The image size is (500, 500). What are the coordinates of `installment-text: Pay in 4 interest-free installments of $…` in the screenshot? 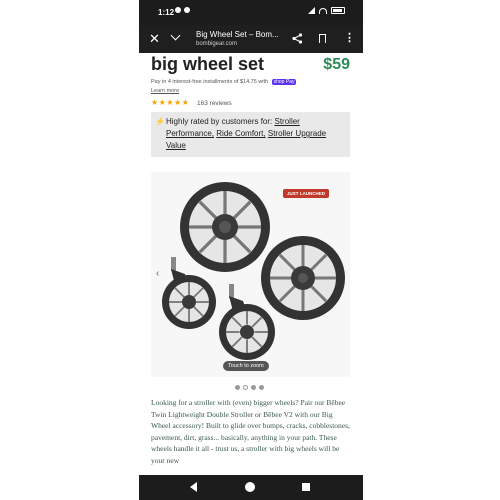 It's located at (224, 82).